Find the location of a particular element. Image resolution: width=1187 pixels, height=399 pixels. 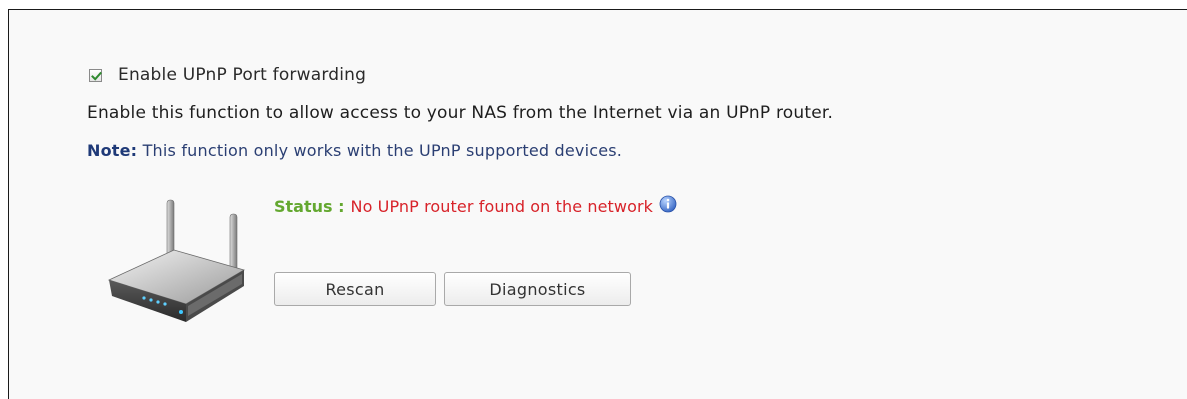

status-label: Status : is located at coordinates (309, 206).